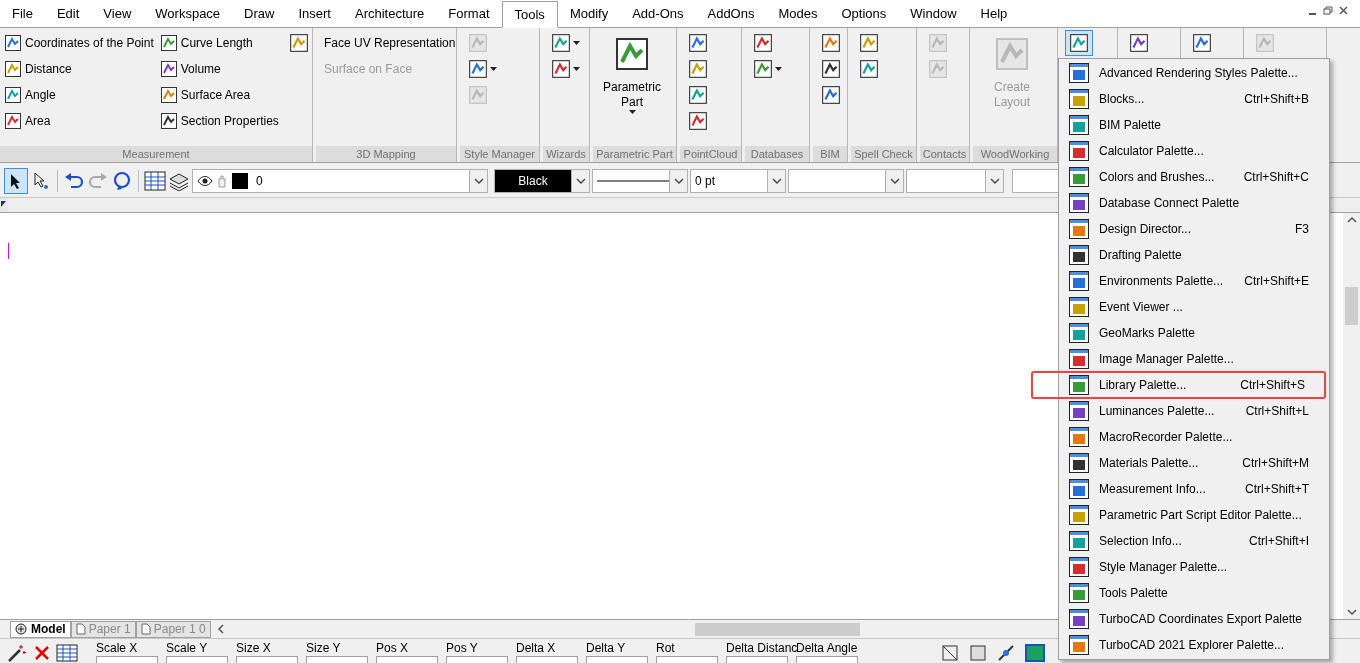  I want to click on menu-item: Database Connect Palette, so click(1194, 203).